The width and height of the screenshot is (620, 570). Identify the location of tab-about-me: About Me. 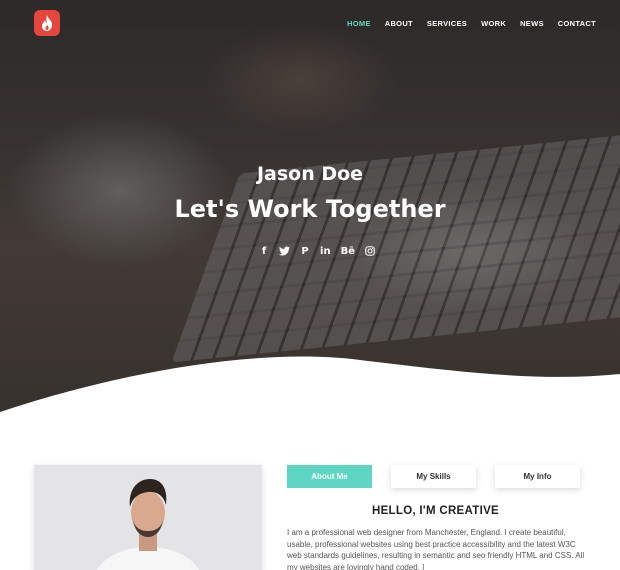
(329, 476).